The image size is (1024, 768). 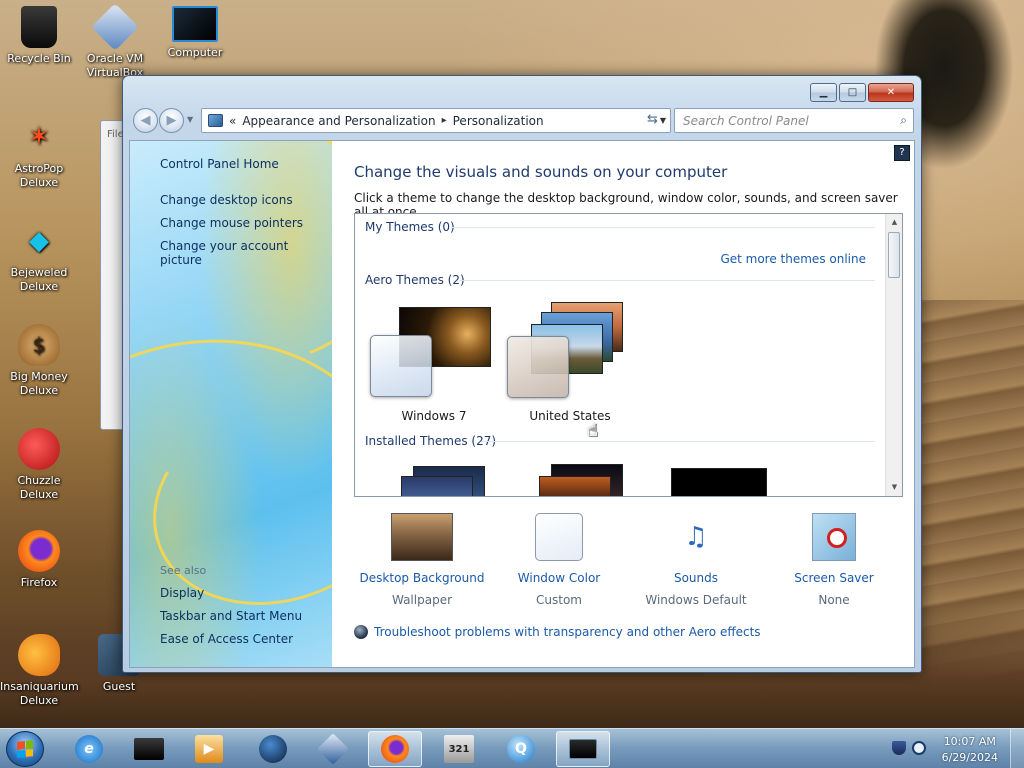 I want to click on group-header-aero-themes: Aero Themes (2), so click(x=415, y=280).